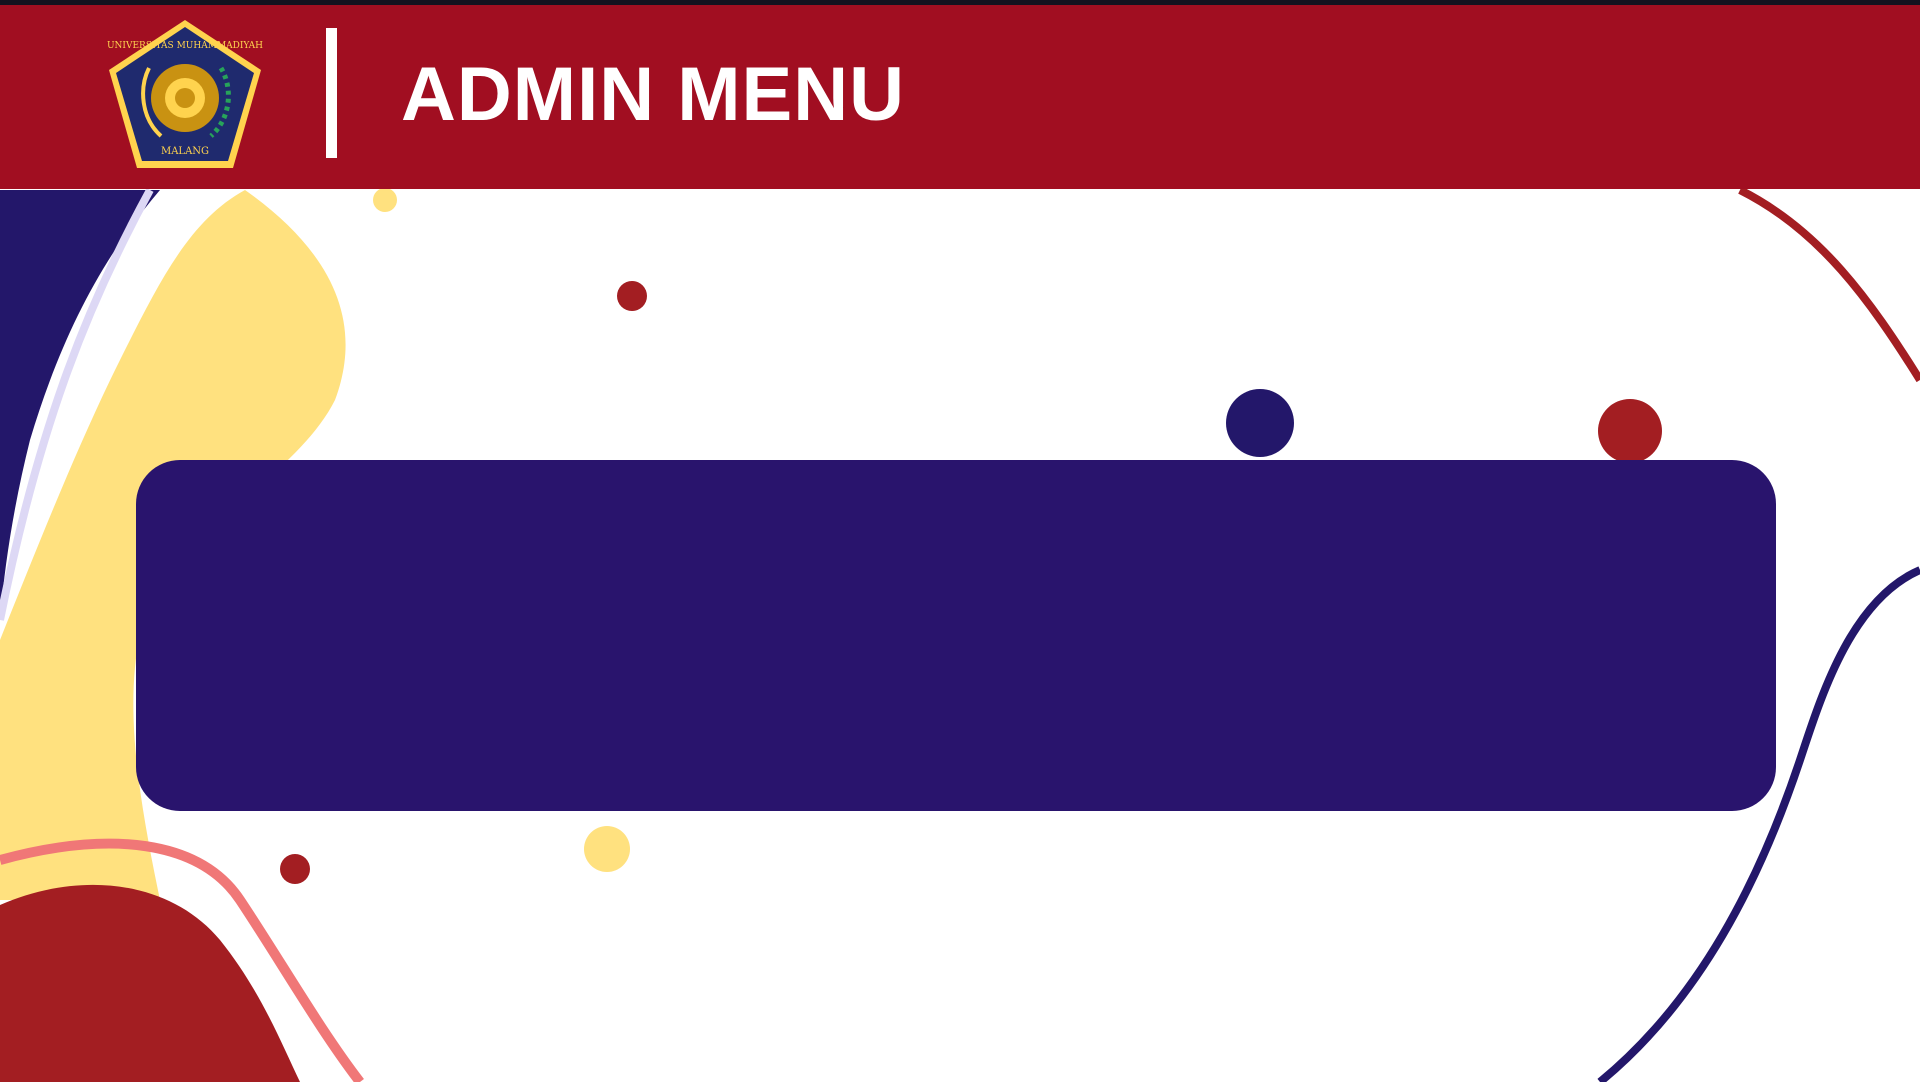 The height and width of the screenshot is (1082, 1920). Describe the element at coordinates (1829, 284) in the screenshot. I see `right-red-line` at that location.